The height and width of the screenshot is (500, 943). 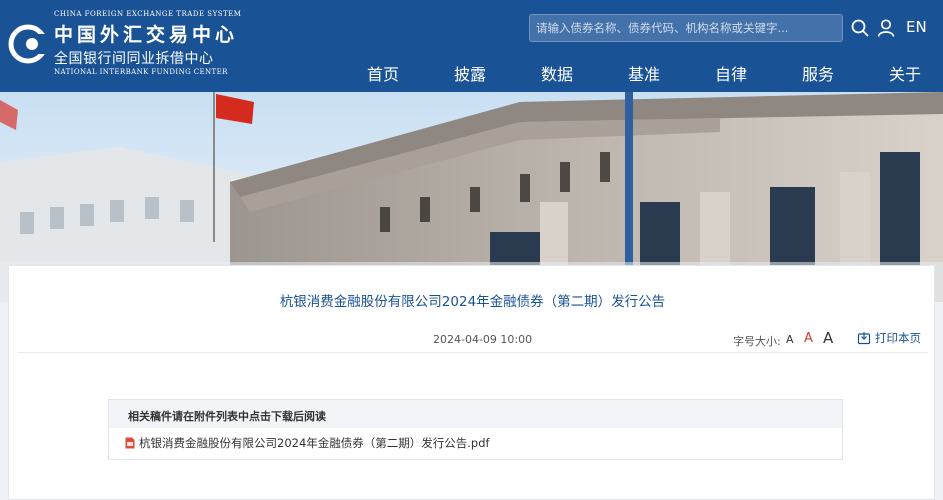 What do you see at coordinates (916, 27) in the screenshot?
I see `language-switch: EN` at bounding box center [916, 27].